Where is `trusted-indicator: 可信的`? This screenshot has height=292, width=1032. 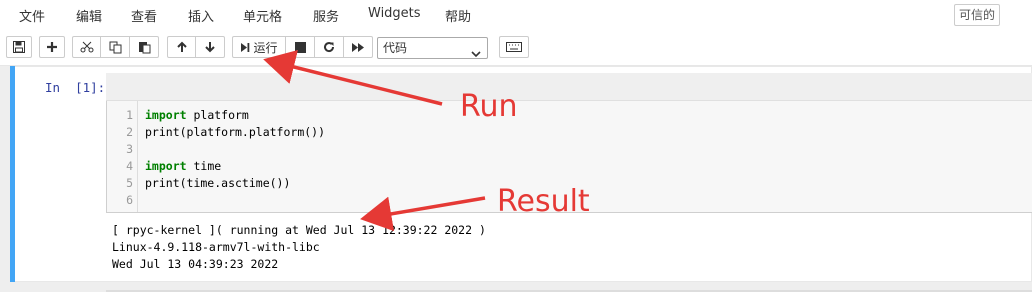
trusted-indicator: 可信的 is located at coordinates (977, 15).